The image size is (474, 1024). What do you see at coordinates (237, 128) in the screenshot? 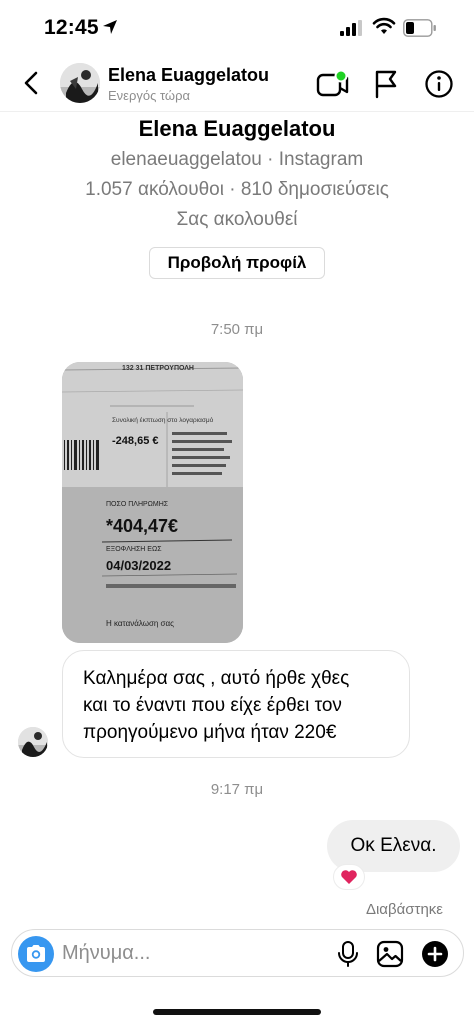
I see `profile-name: Elena Euaggelatou` at bounding box center [237, 128].